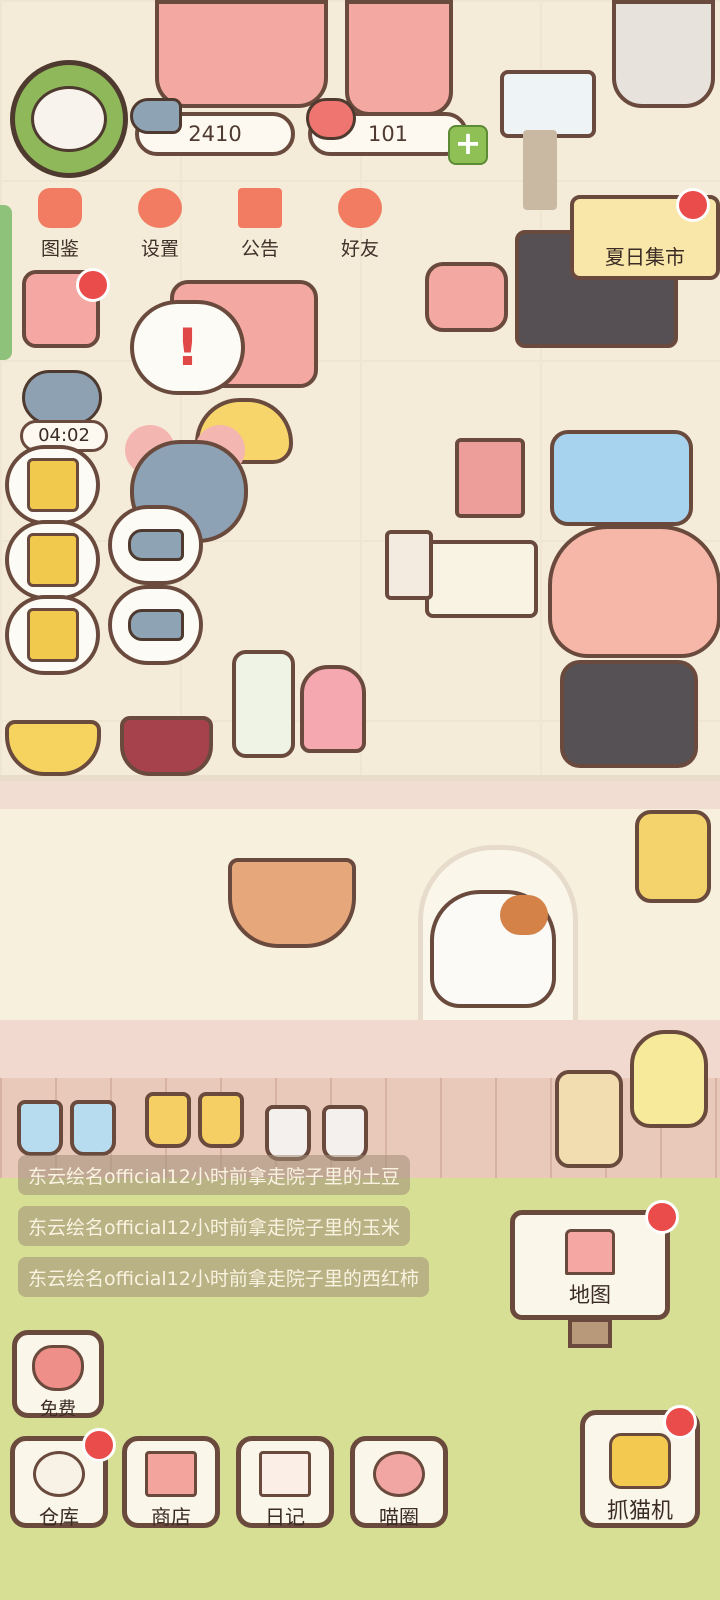  I want to click on nav-label: 日记, so click(285, 1517).